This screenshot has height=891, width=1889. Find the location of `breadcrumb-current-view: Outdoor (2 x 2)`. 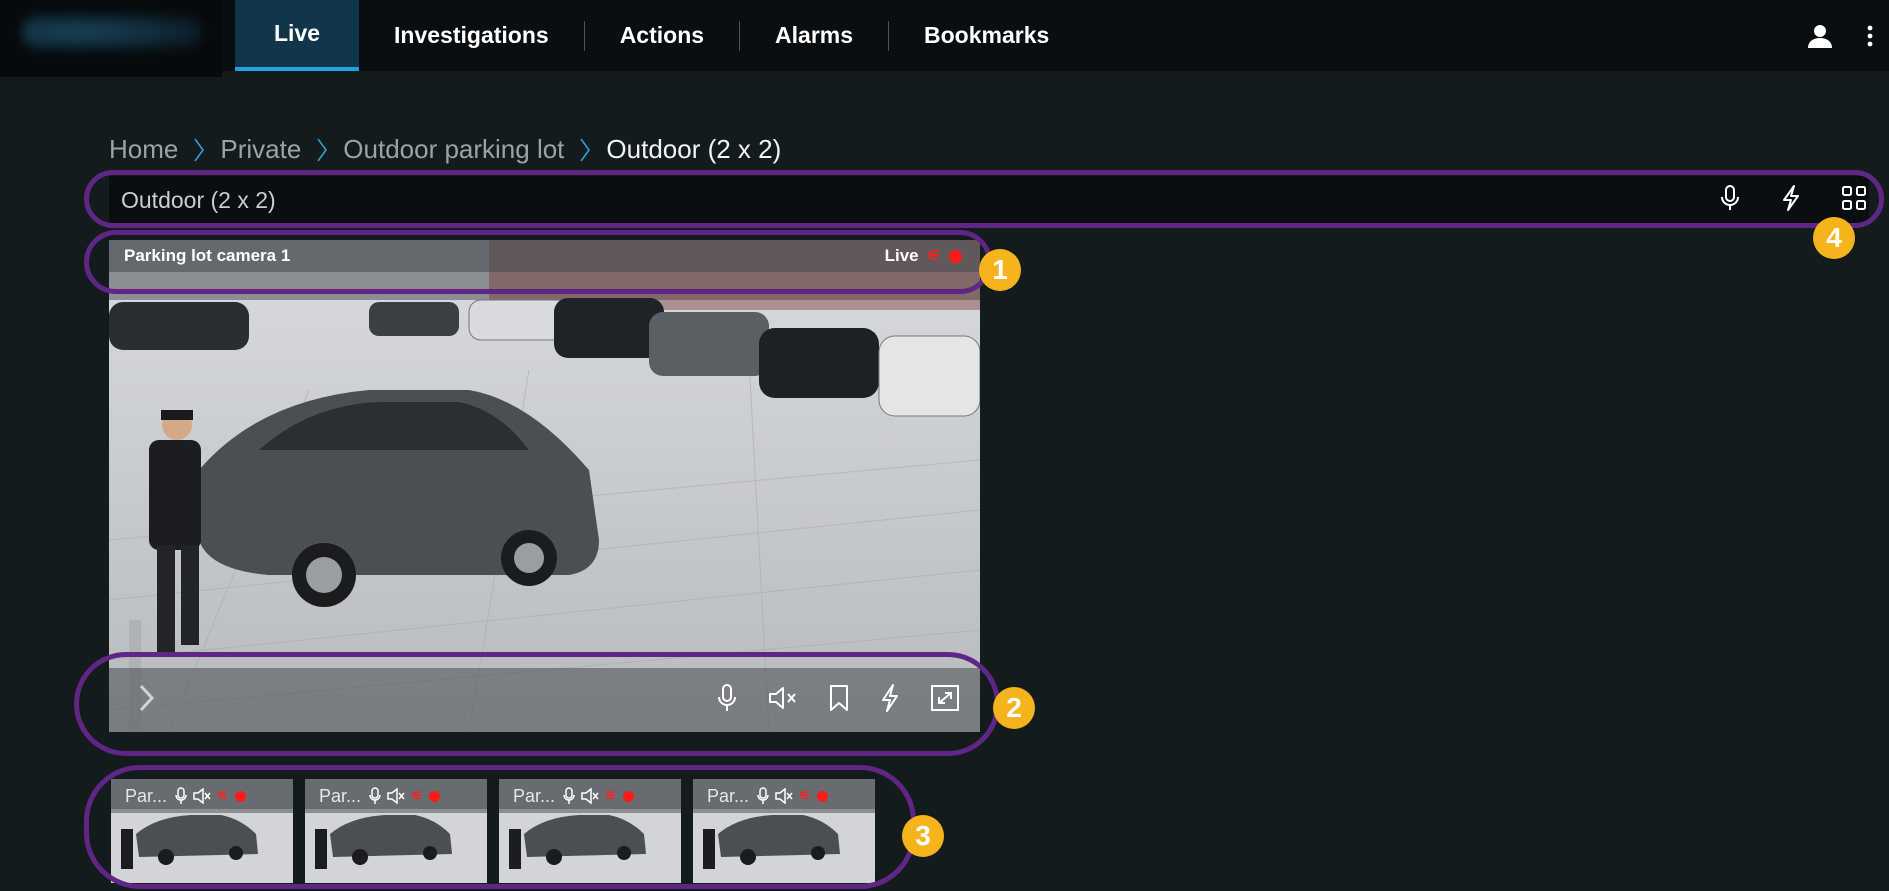

breadcrumb-current-view: Outdoor (2 x 2) is located at coordinates (694, 149).